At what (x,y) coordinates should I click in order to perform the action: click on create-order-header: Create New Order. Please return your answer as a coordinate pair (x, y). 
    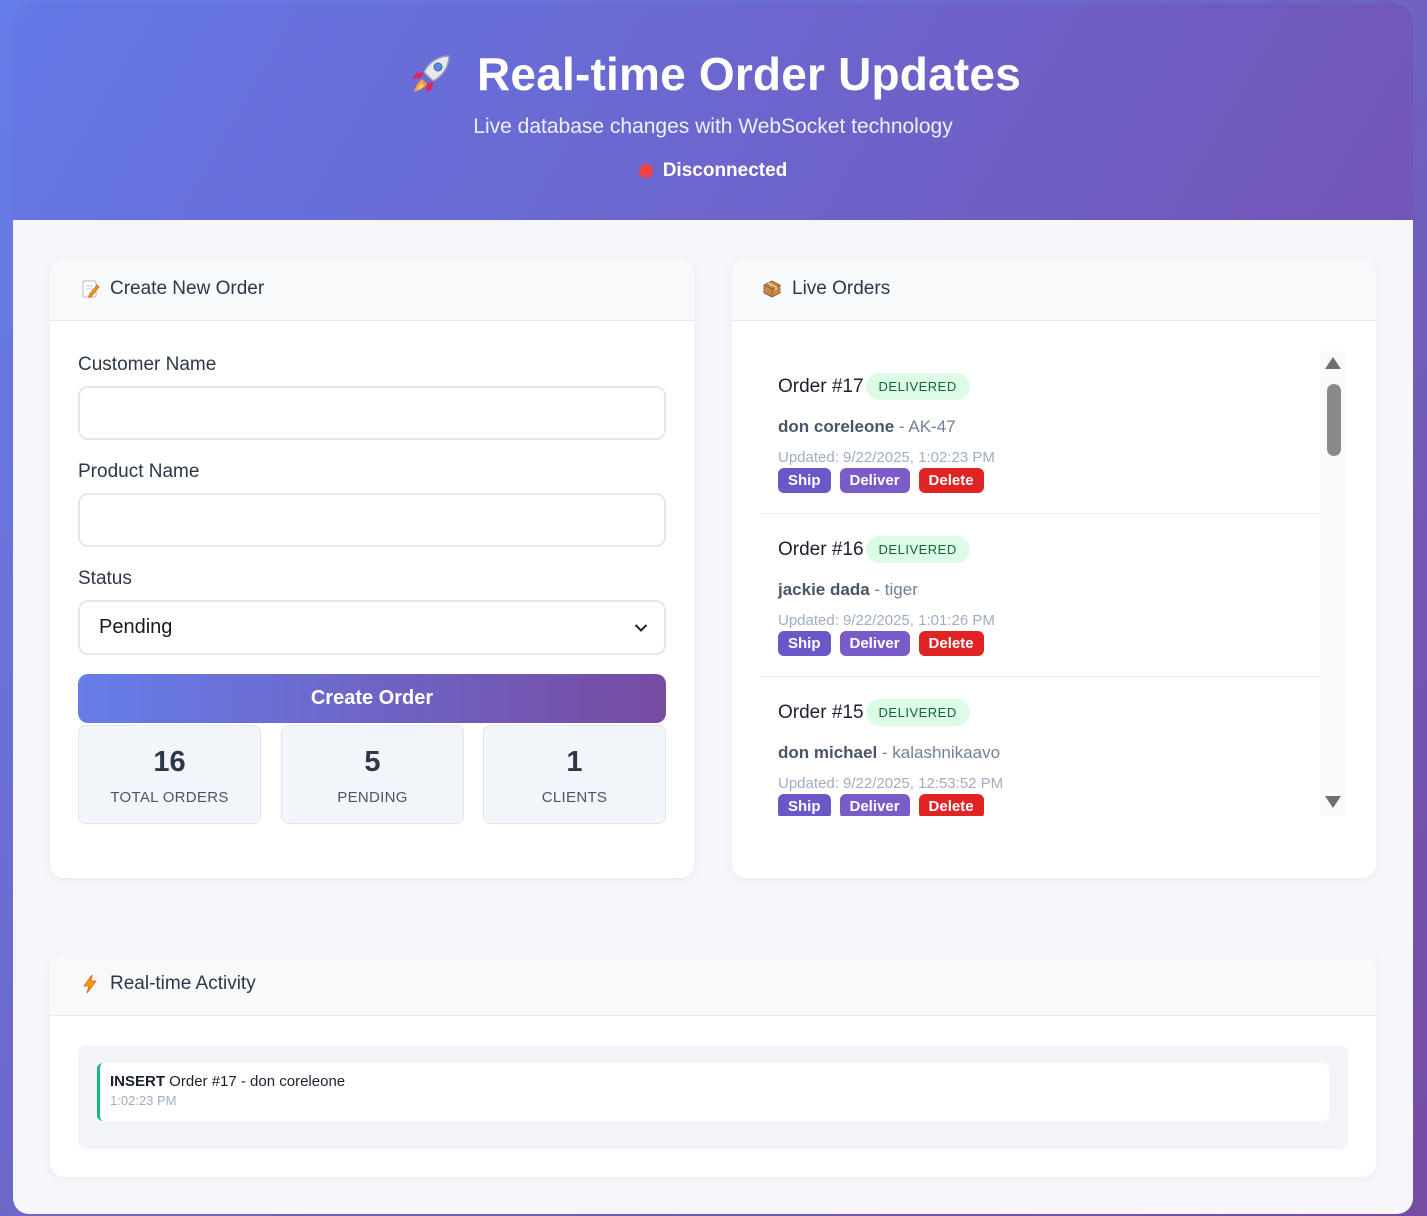
    Looking at the image, I should click on (372, 289).